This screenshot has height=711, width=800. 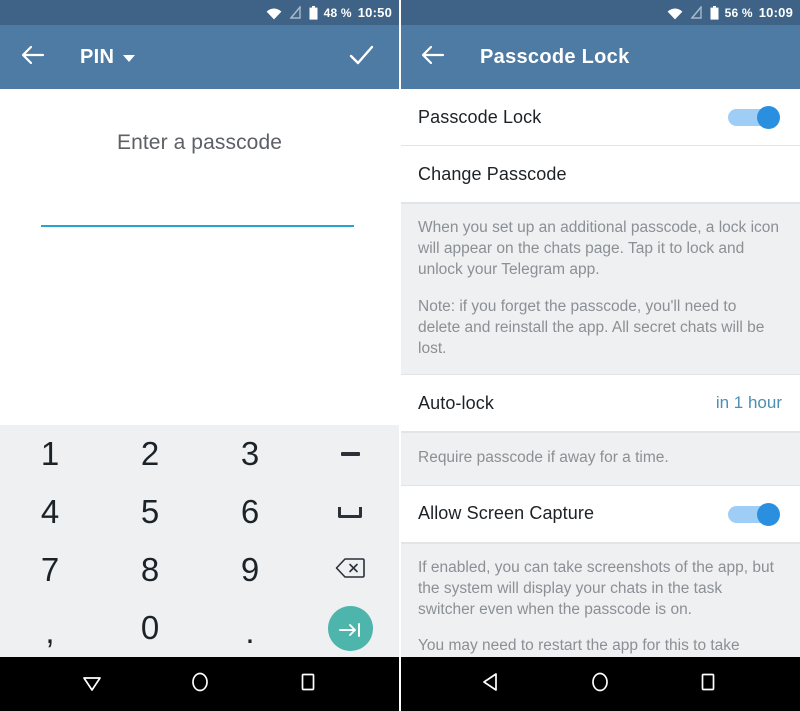 I want to click on status-bar-right: 56 % 10:09, so click(x=600, y=12).